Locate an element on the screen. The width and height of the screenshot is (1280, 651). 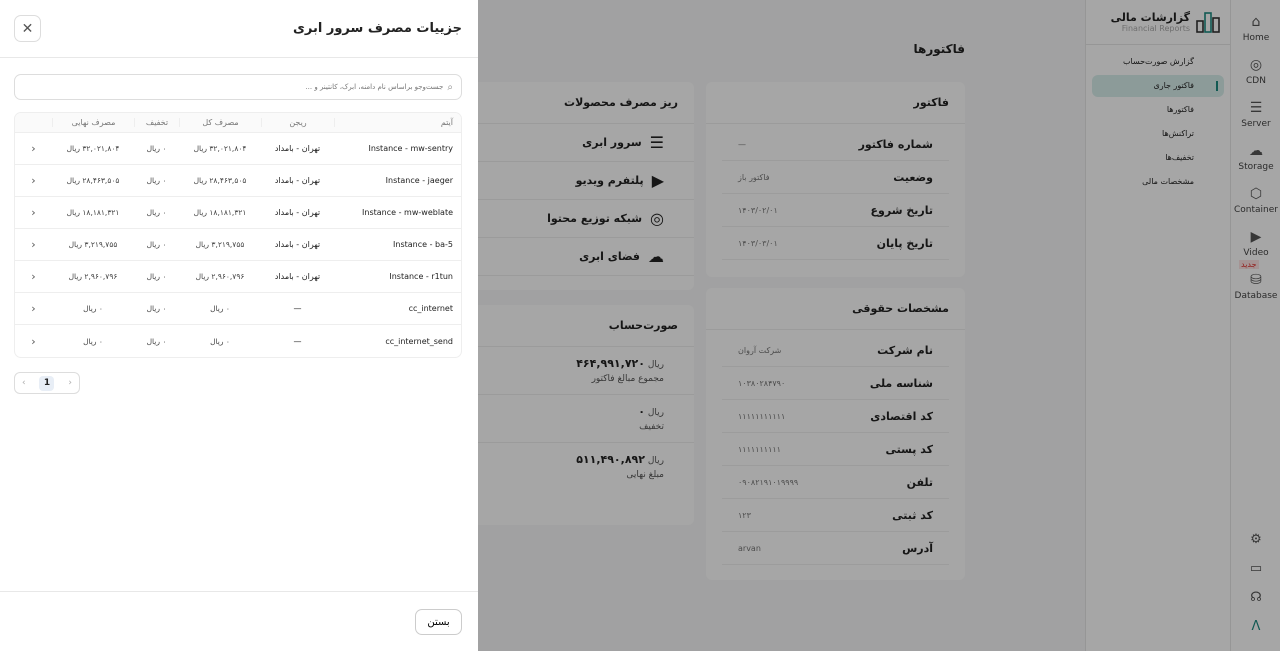
cell-final: ۳,۲۱۹,۷۵۵ ریال is located at coordinates (93, 244).